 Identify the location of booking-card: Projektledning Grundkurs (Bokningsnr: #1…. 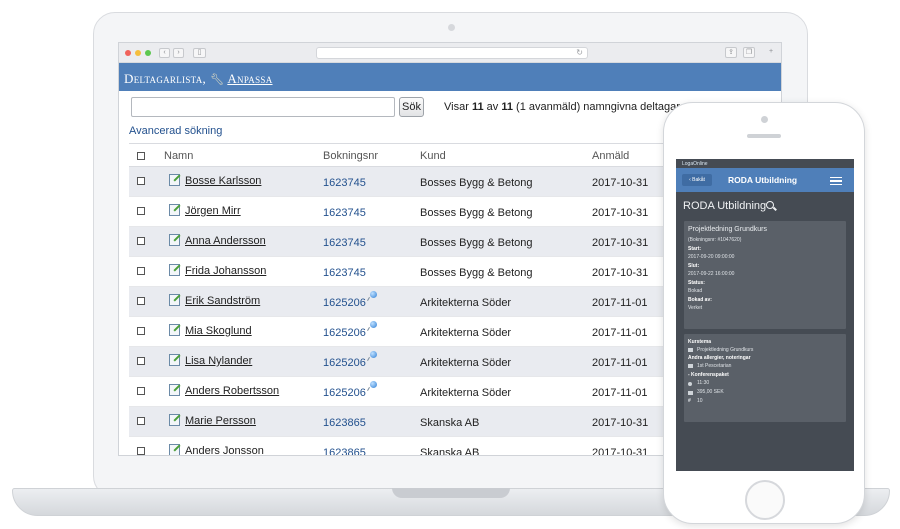
(765, 275).